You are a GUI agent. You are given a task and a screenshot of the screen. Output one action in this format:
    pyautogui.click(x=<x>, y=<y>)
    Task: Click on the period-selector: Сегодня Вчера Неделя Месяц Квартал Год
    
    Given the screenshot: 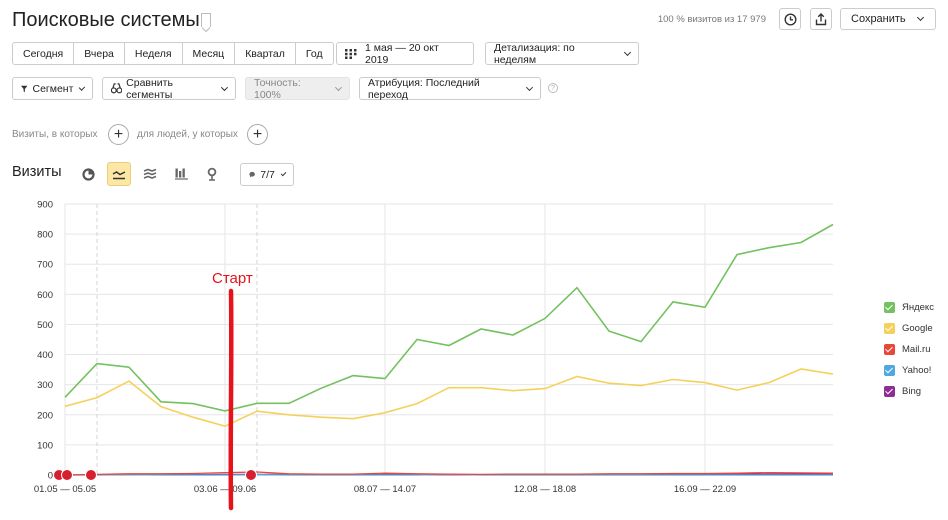 What is the action you would take?
    pyautogui.click(x=173, y=53)
    